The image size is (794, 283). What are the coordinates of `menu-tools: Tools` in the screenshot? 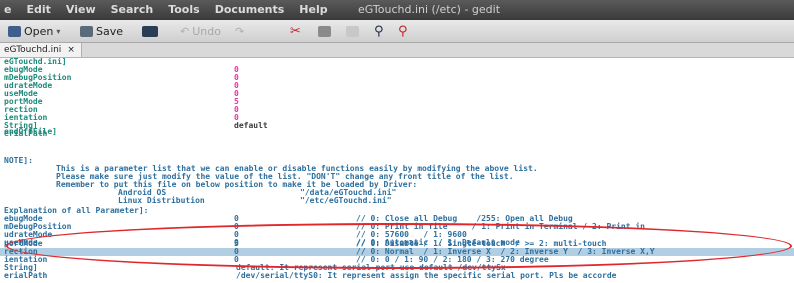 It's located at (183, 9).